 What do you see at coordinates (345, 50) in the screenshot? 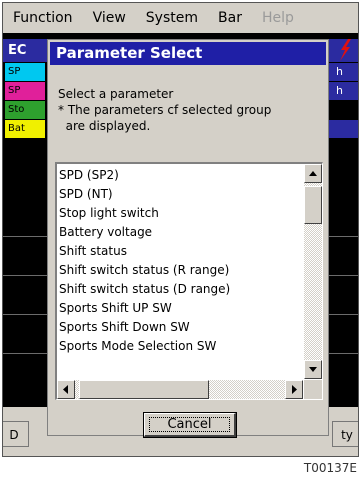
I see `lightning-icon` at bounding box center [345, 50].